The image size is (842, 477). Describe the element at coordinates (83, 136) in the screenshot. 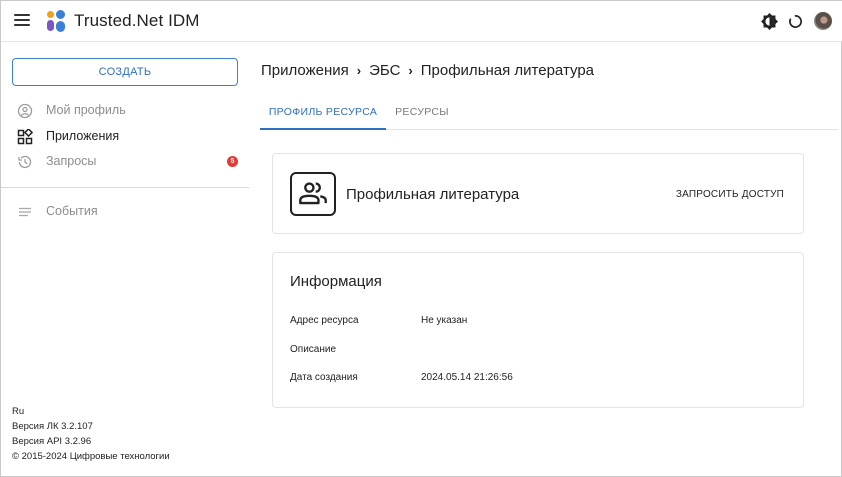

I see `sidebar-item-label: Приложения` at that location.